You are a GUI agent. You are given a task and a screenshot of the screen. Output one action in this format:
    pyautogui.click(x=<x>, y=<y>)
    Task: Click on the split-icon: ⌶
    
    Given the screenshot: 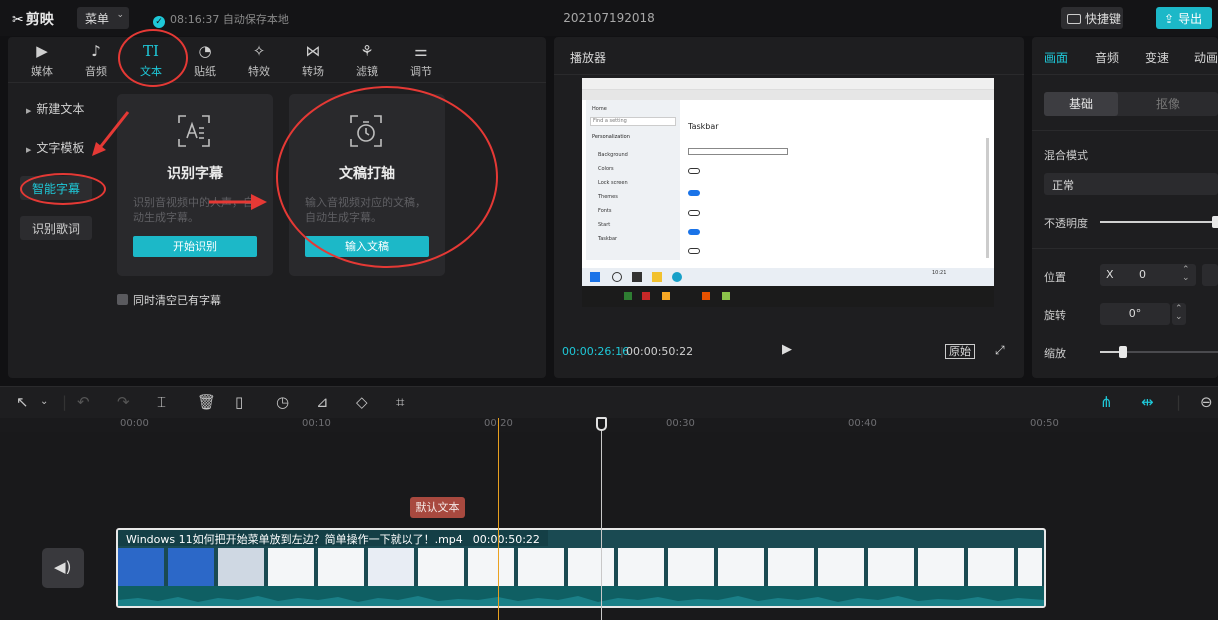 What is the action you would take?
    pyautogui.click(x=161, y=402)
    